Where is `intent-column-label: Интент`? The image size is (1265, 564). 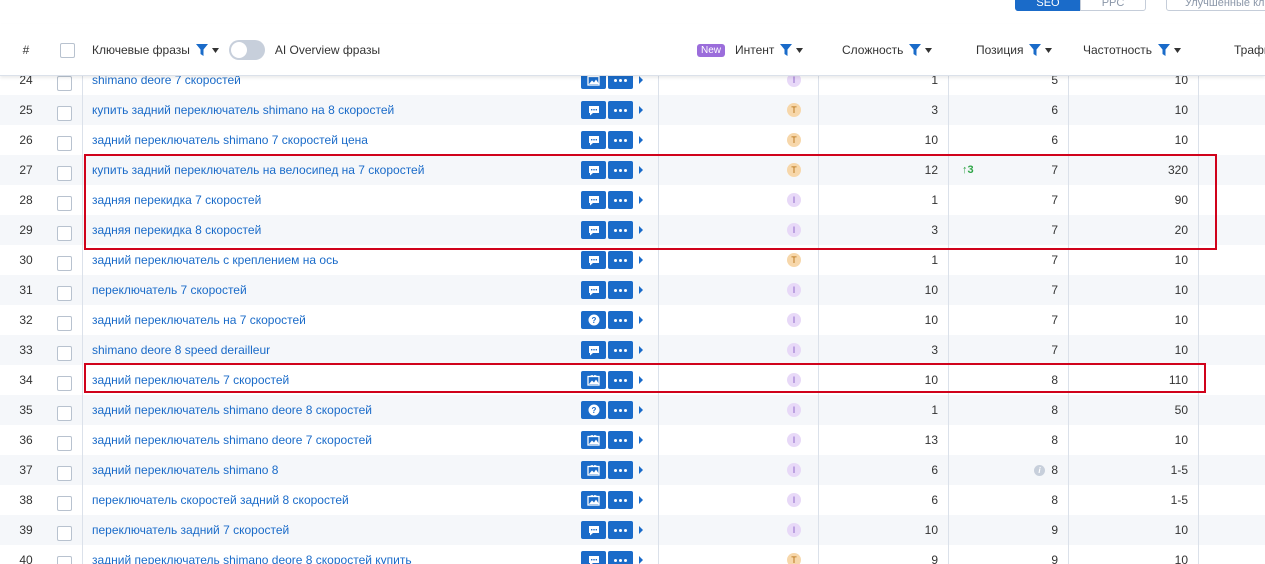 intent-column-label: Интент is located at coordinates (754, 50).